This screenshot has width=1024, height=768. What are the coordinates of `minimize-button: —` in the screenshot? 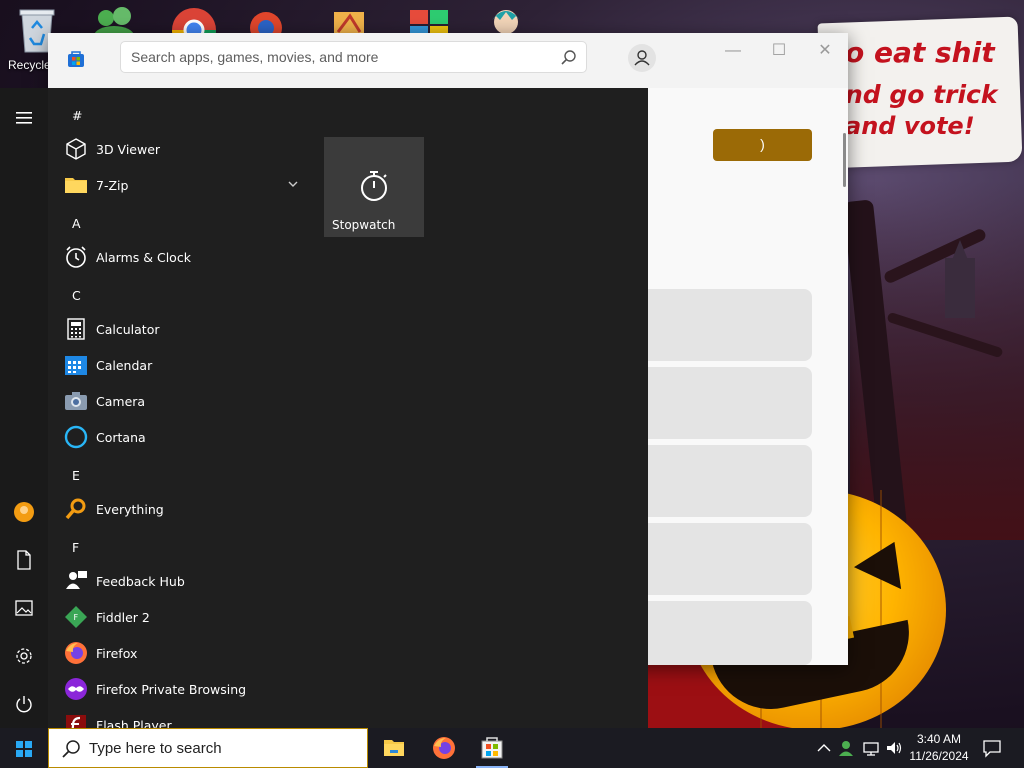 It's located at (733, 52).